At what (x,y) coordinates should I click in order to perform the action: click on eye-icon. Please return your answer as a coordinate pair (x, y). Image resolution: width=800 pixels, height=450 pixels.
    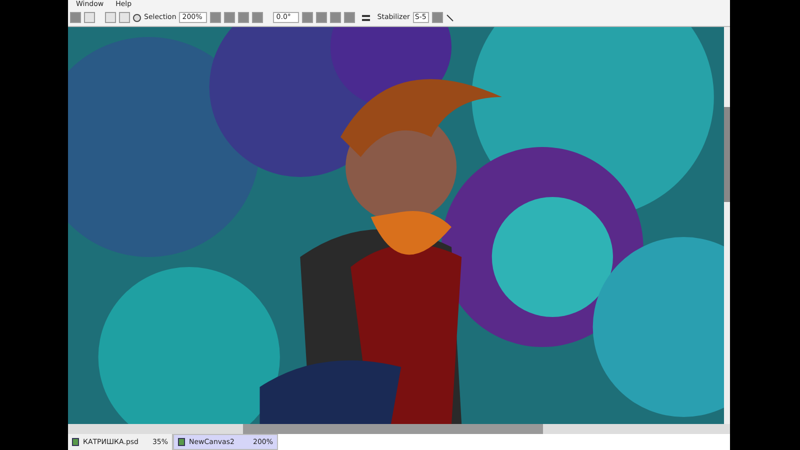
    Looking at the image, I should click on (137, 18).